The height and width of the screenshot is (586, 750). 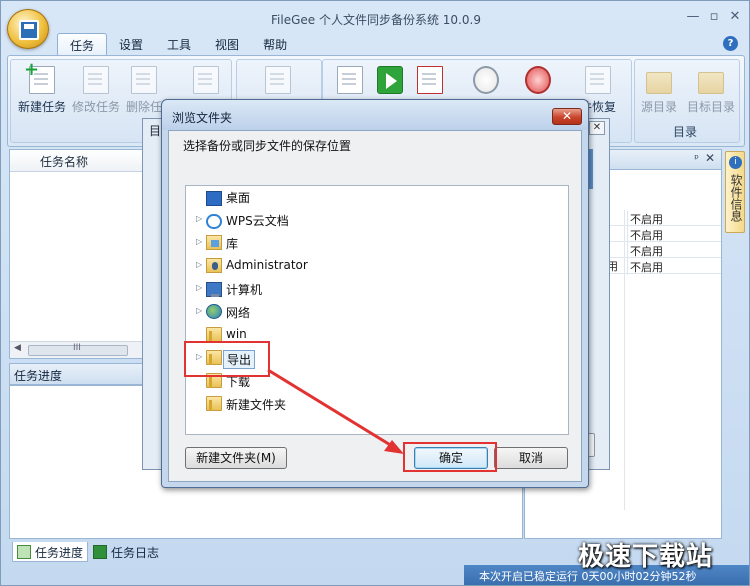 I want to click on ribbon-group-directory: 源目录 目标目录 目录, so click(x=687, y=101).